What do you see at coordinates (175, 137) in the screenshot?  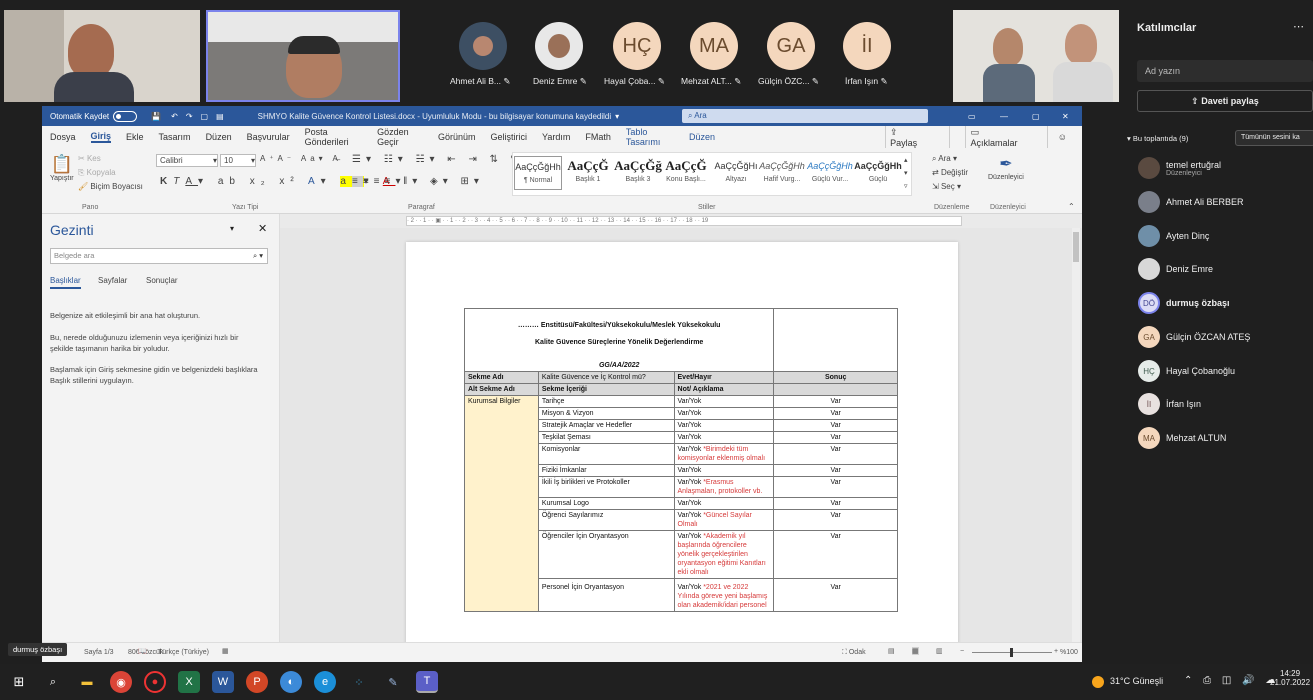 I see `tab-tasarim: Tasarım` at bounding box center [175, 137].